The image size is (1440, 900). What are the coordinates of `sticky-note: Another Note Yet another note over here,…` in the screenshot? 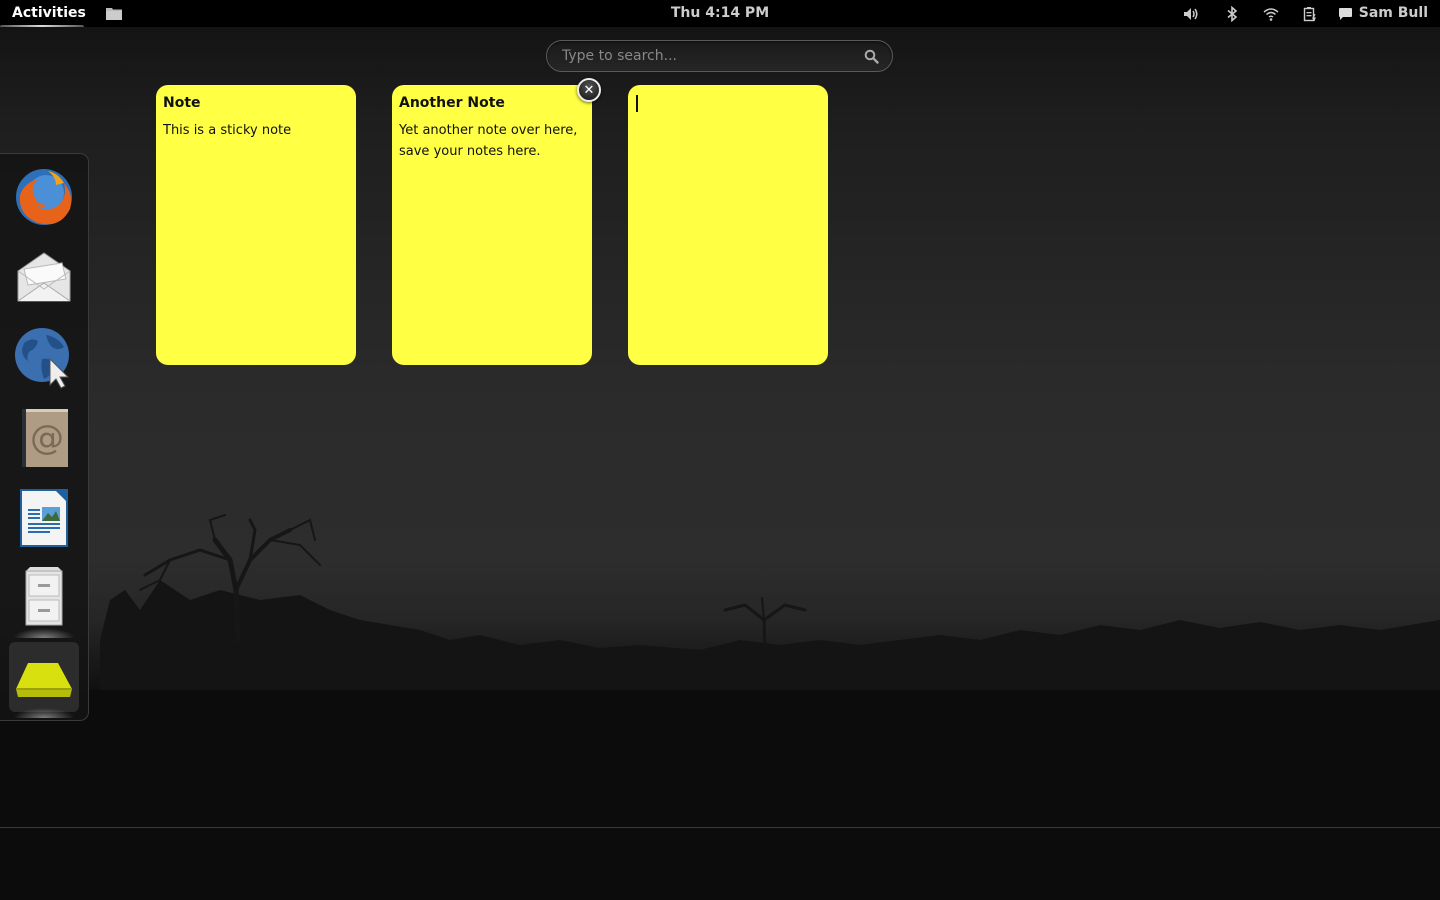 It's located at (492, 225).